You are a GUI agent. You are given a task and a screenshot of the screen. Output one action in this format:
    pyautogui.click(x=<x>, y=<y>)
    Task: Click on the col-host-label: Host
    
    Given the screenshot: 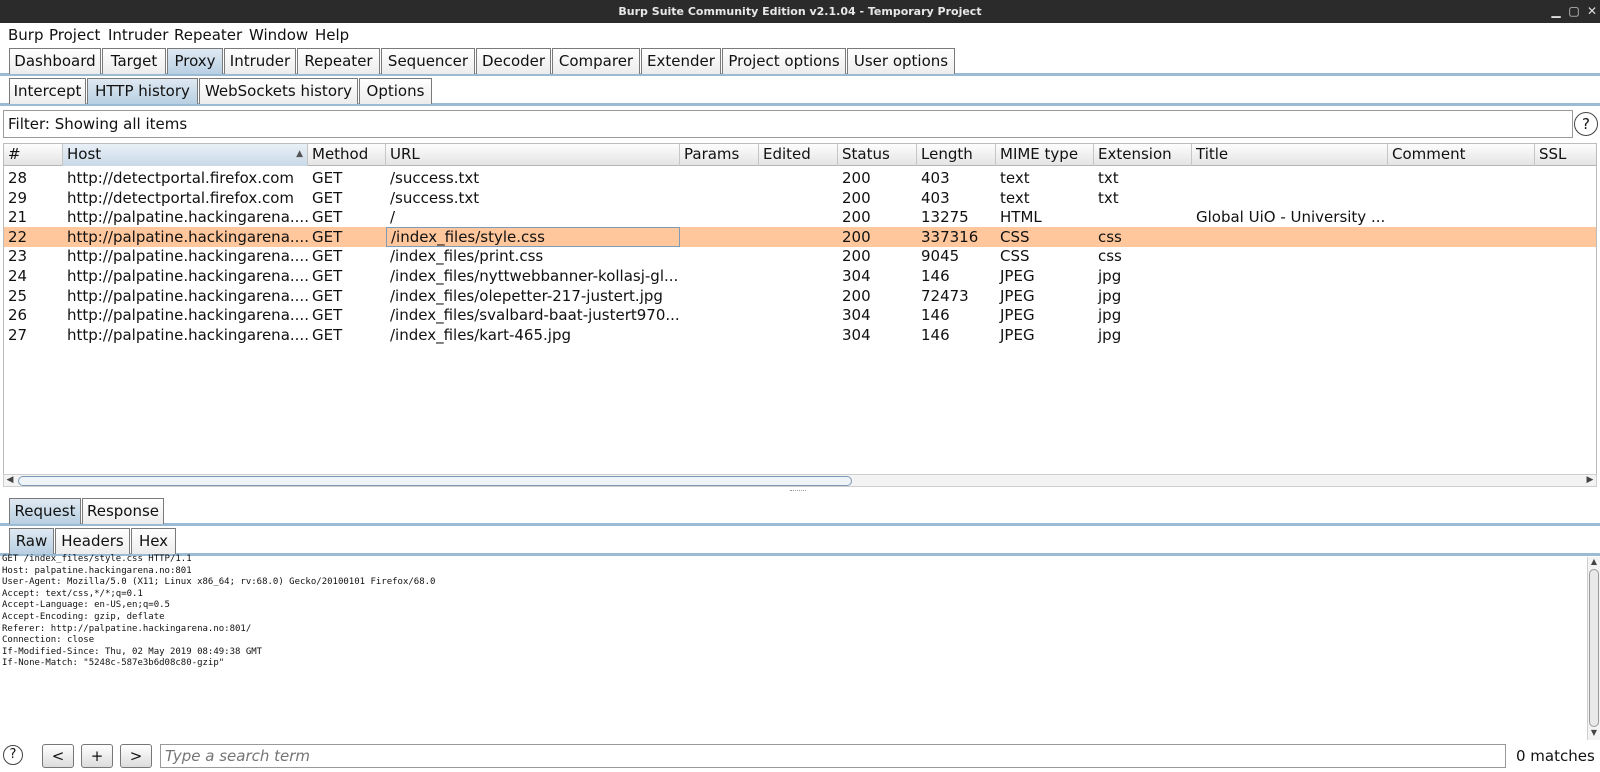 What is the action you would take?
    pyautogui.click(x=84, y=154)
    